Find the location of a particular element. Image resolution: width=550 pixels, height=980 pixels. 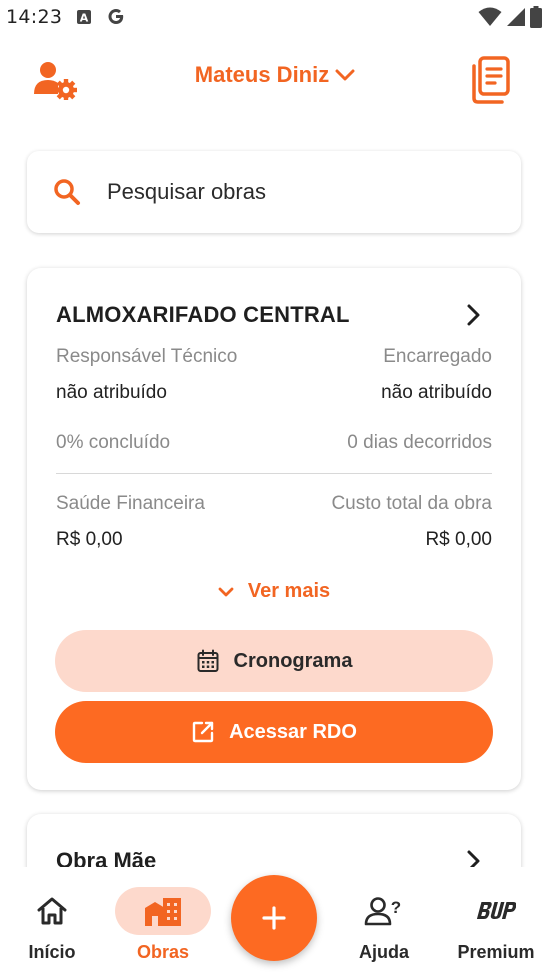

nav-label: Premium is located at coordinates (496, 952).